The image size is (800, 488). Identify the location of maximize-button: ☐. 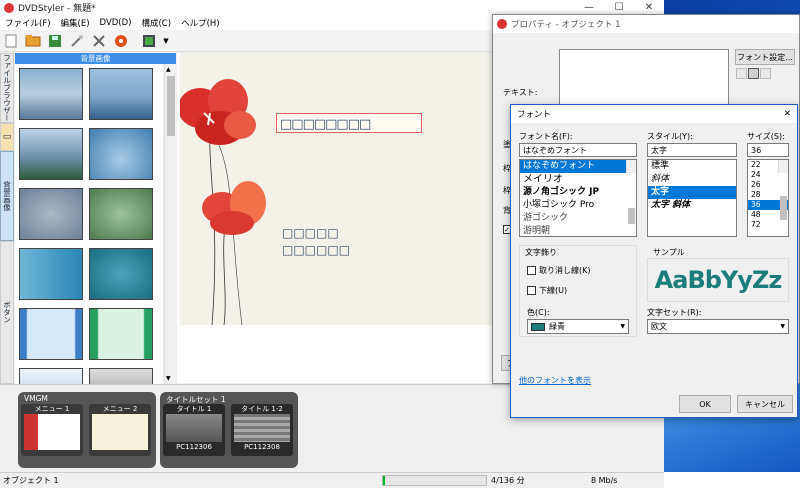
(619, 7).